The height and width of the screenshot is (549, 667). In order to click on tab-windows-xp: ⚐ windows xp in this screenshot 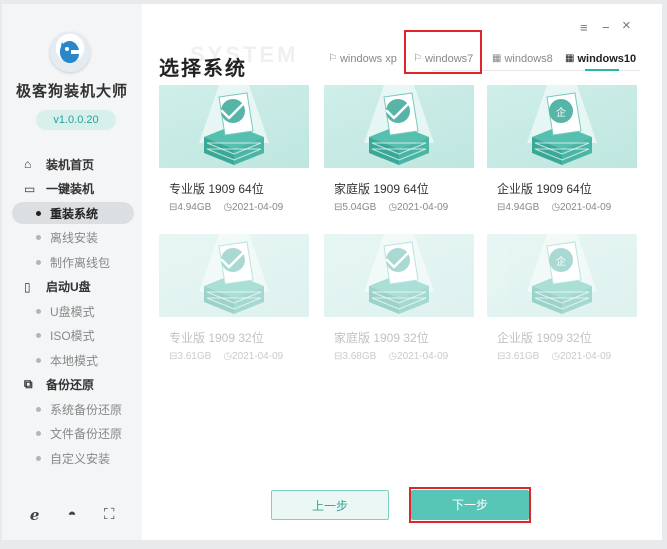, I will do `click(362, 59)`.